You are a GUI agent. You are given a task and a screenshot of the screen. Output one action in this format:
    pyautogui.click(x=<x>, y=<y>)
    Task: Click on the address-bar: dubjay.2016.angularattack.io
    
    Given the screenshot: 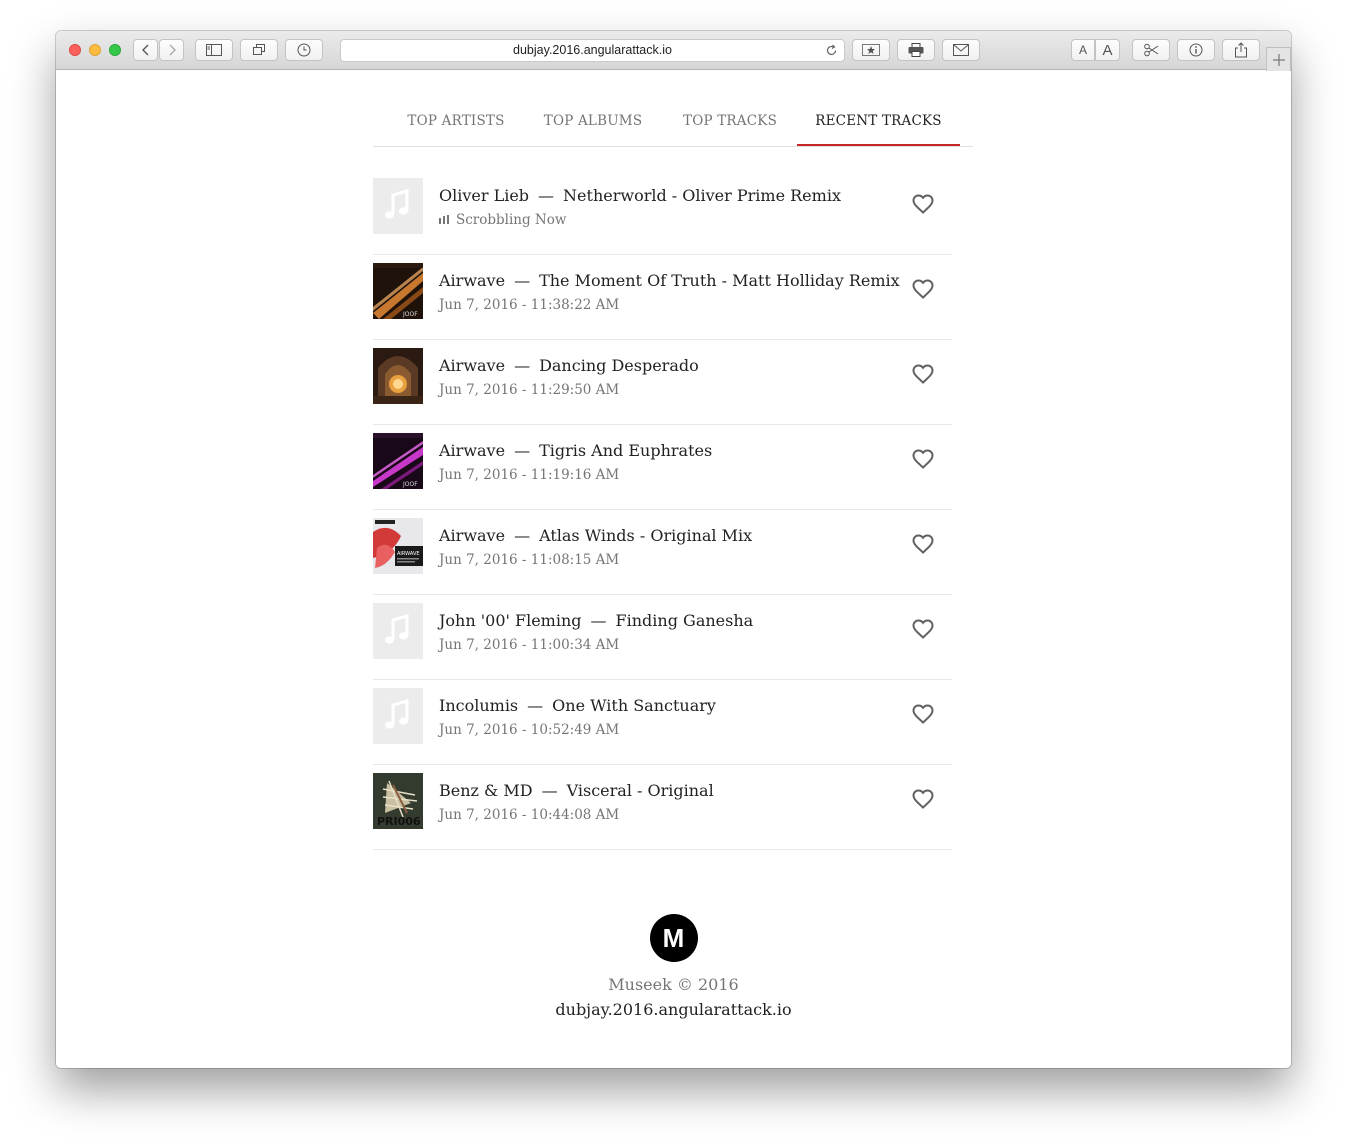 What is the action you would take?
    pyautogui.click(x=592, y=50)
    